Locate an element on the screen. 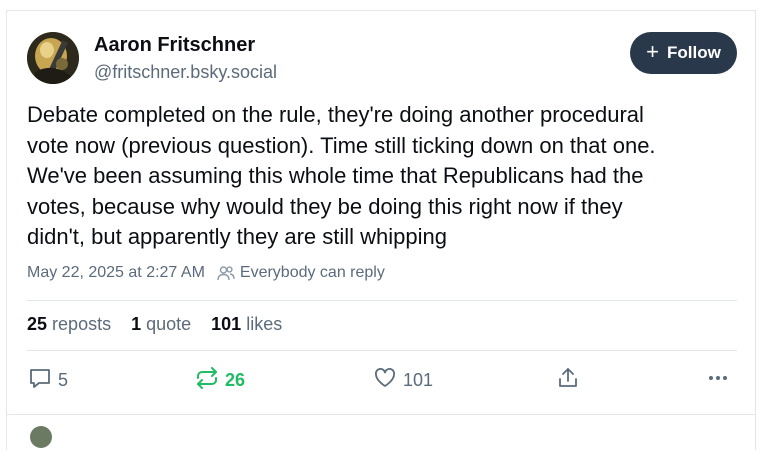  engagement-stats: 25 reposts 1 quote 101 likes is located at coordinates (154, 324).